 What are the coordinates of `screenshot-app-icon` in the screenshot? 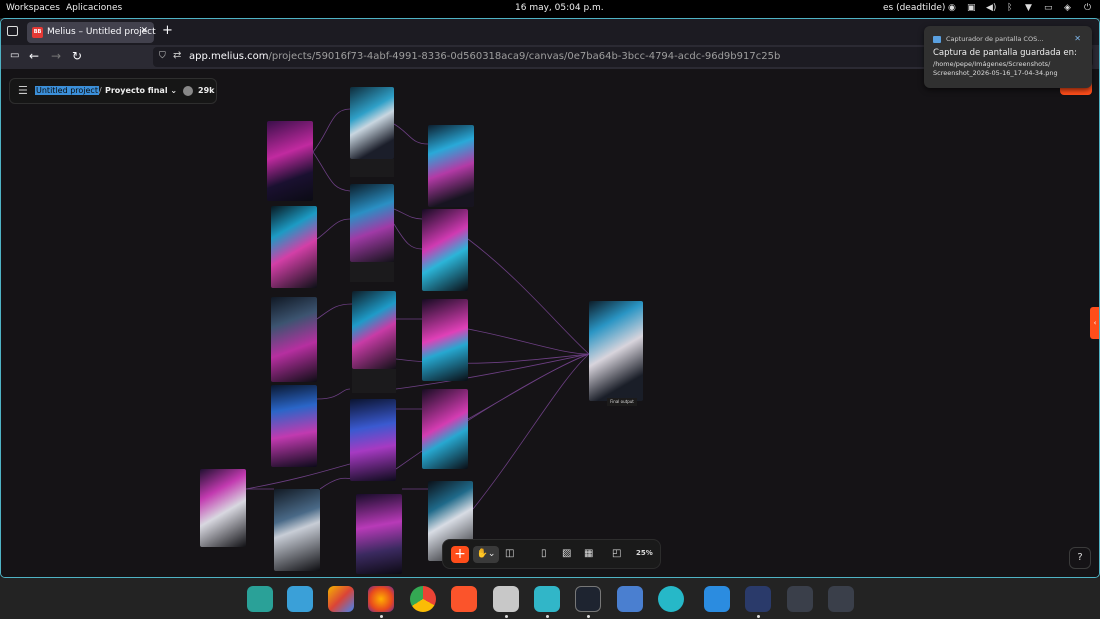 It's located at (937, 39).